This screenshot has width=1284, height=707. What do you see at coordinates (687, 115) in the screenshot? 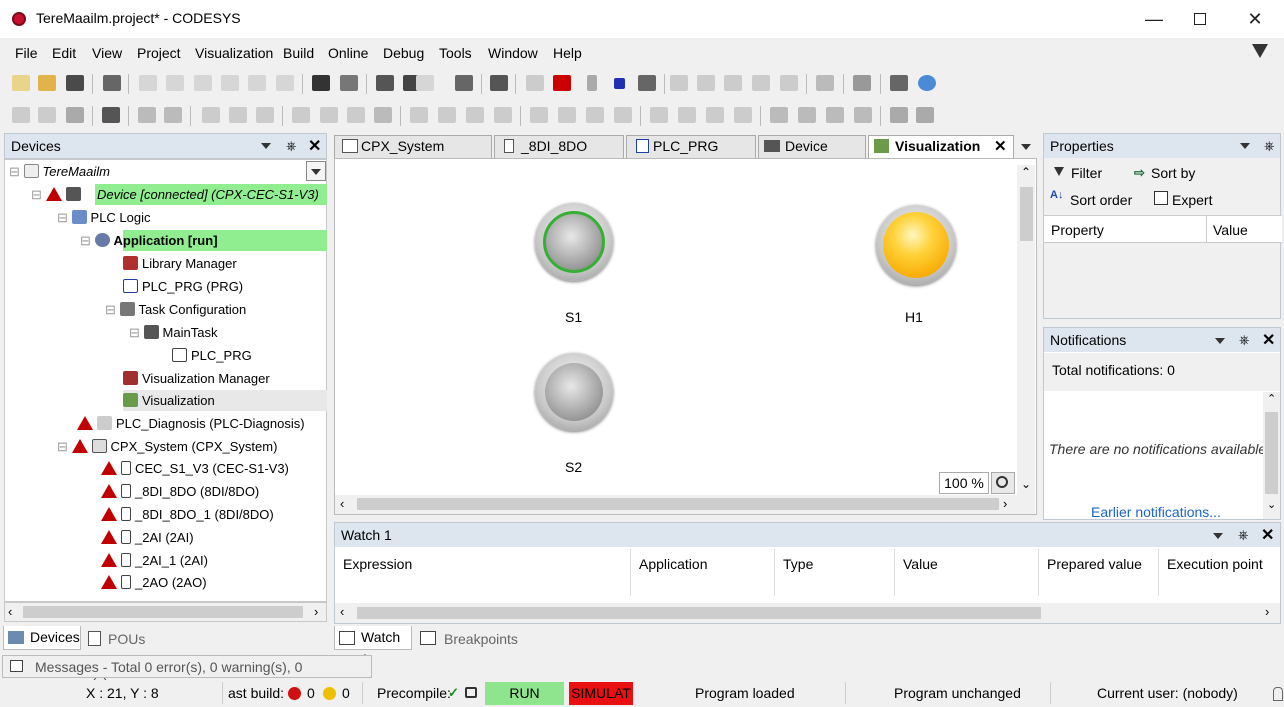
I see `size2-icon` at bounding box center [687, 115].